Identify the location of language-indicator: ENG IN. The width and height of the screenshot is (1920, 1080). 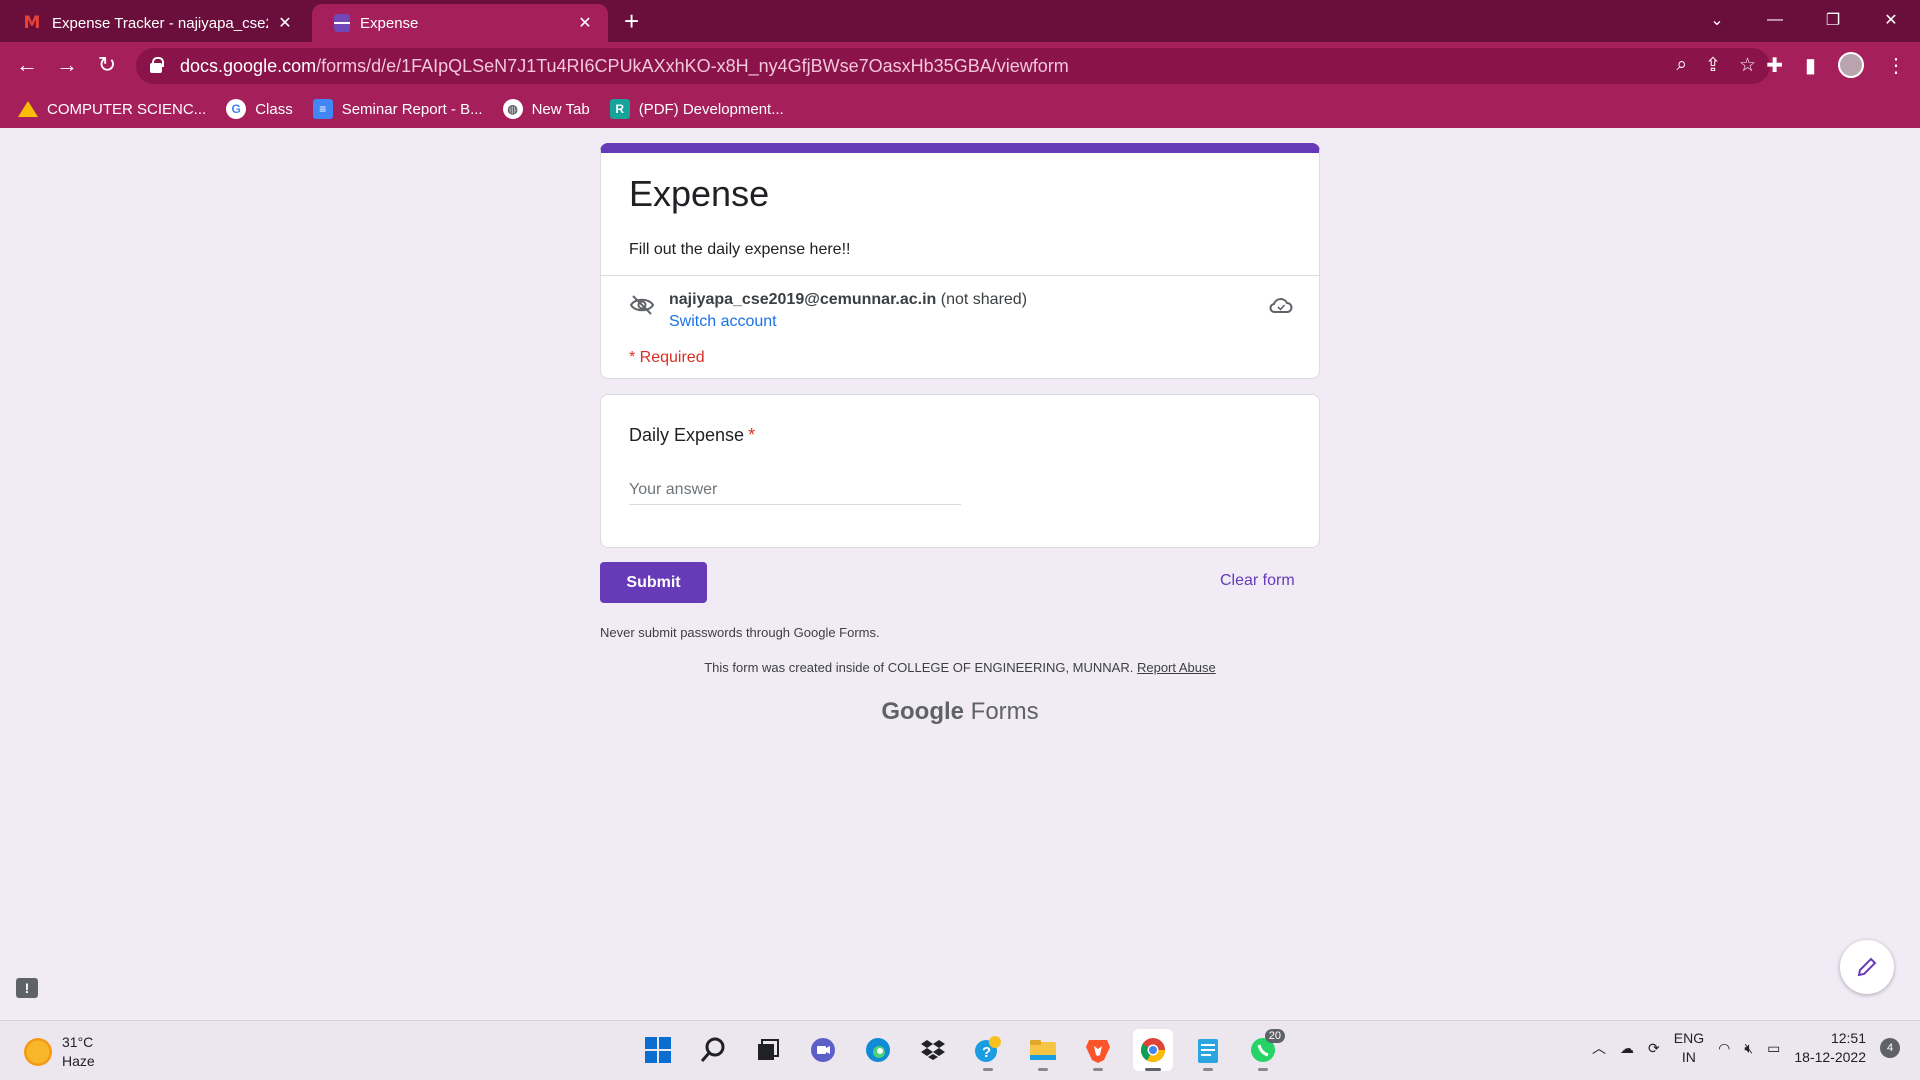
(1689, 1048).